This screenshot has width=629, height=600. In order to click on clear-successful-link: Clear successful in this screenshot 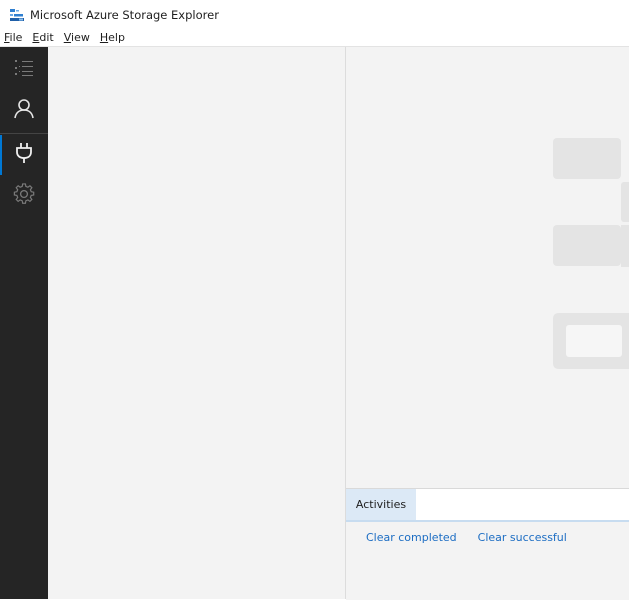, I will do `click(522, 537)`.